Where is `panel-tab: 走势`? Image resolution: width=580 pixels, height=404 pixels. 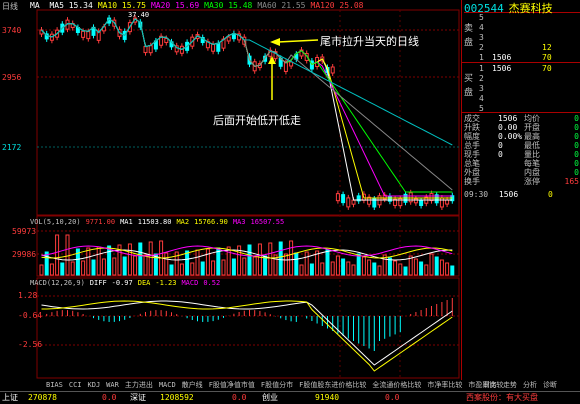 panel-tab: 走势 is located at coordinates (510, 385).